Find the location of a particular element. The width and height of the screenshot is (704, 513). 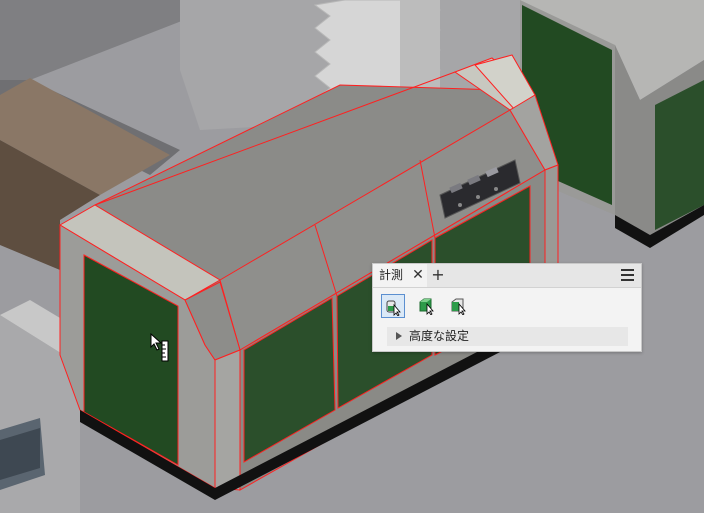

advanced-settings-label: 高度な設定 is located at coordinates (439, 336).